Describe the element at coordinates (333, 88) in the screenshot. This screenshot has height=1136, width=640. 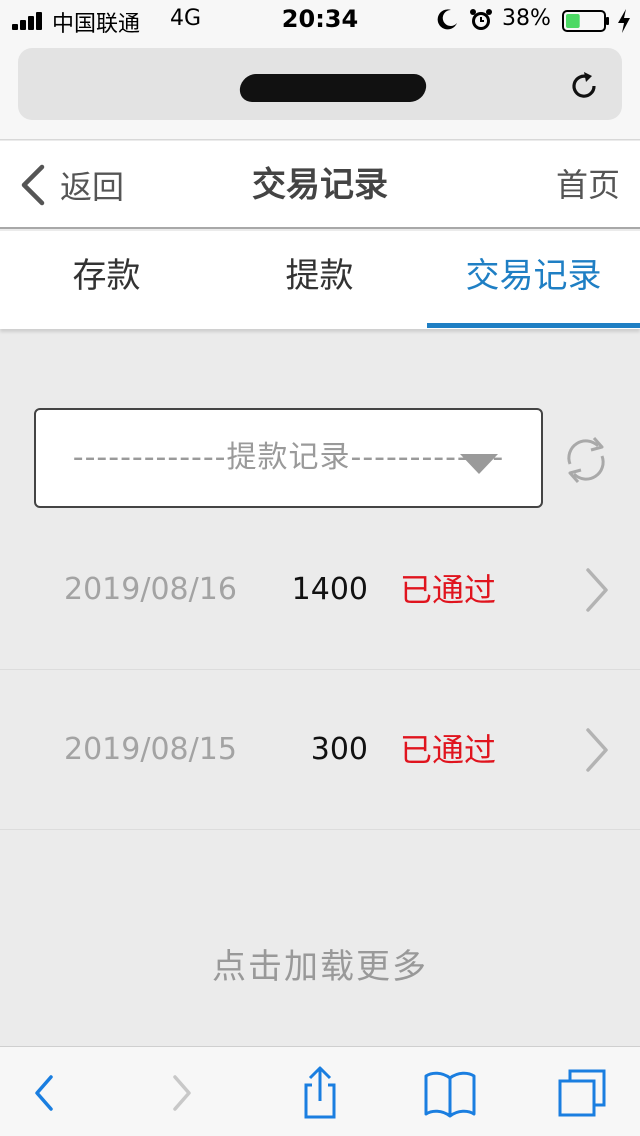
I see `redacted-url` at that location.